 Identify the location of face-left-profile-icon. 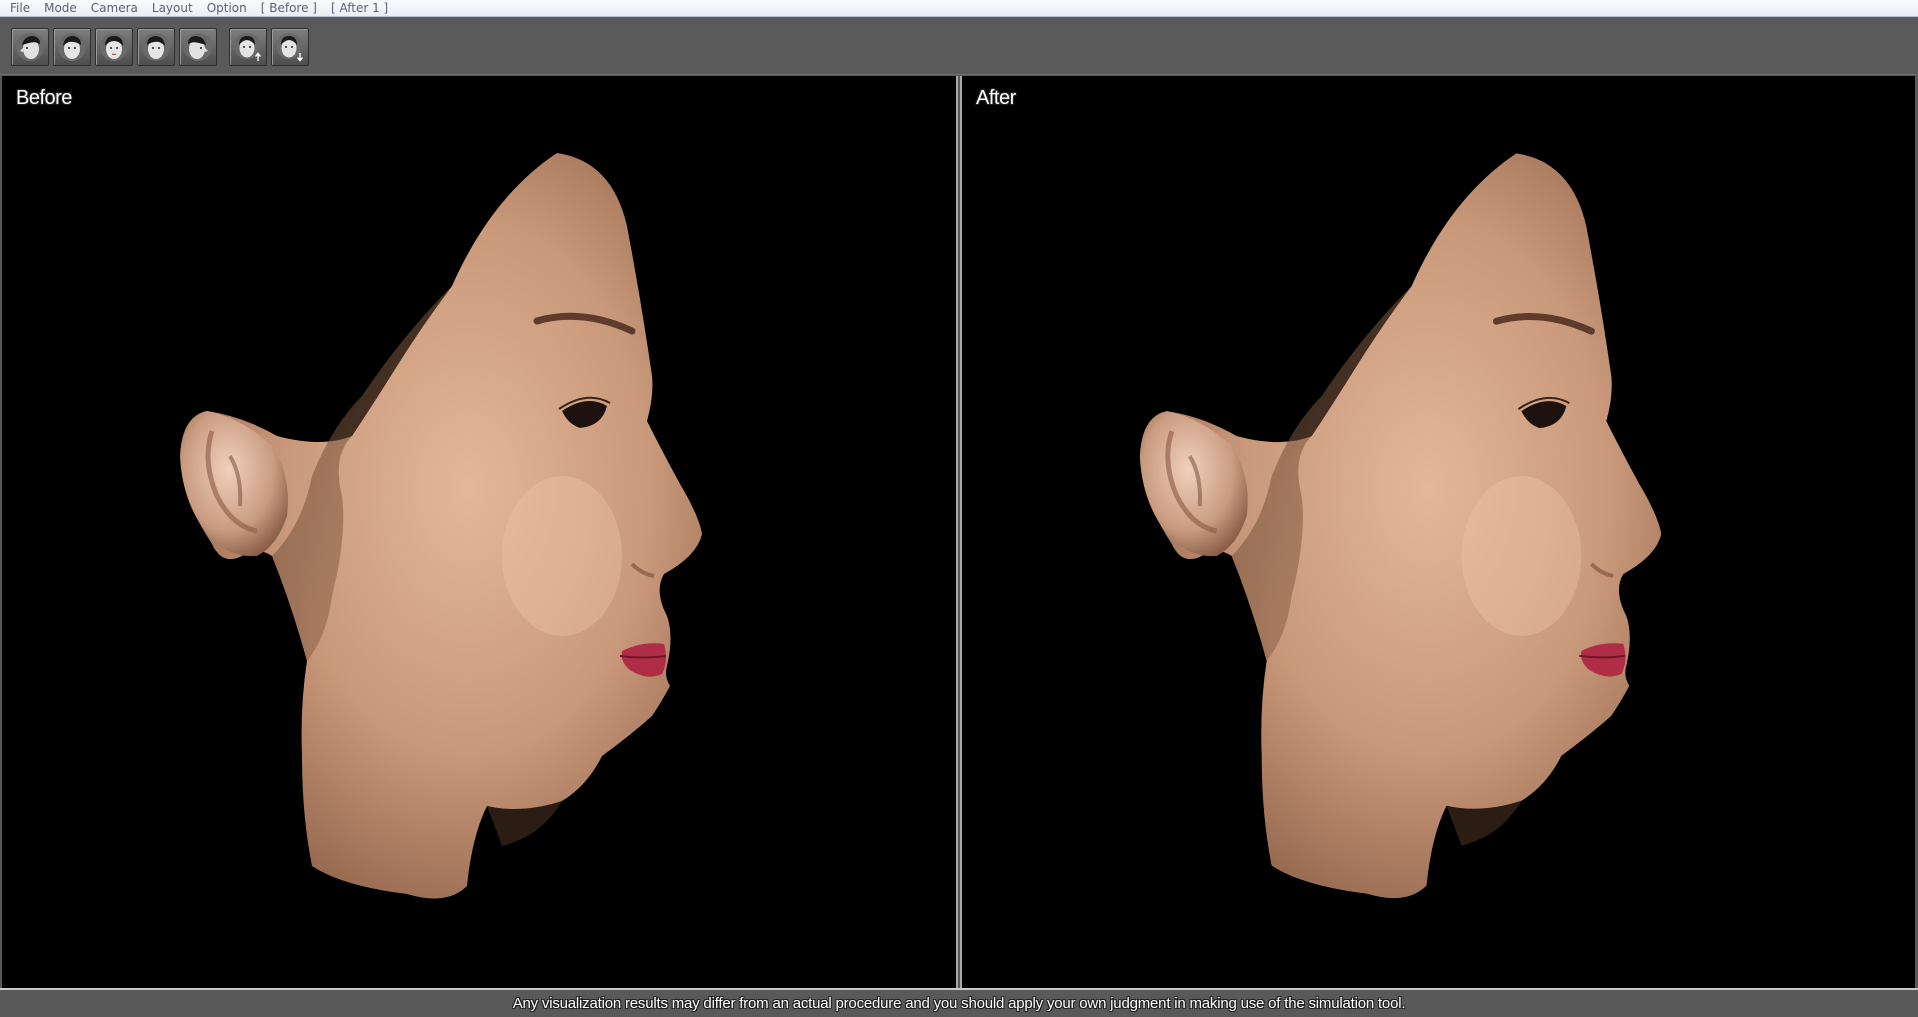
(30, 47).